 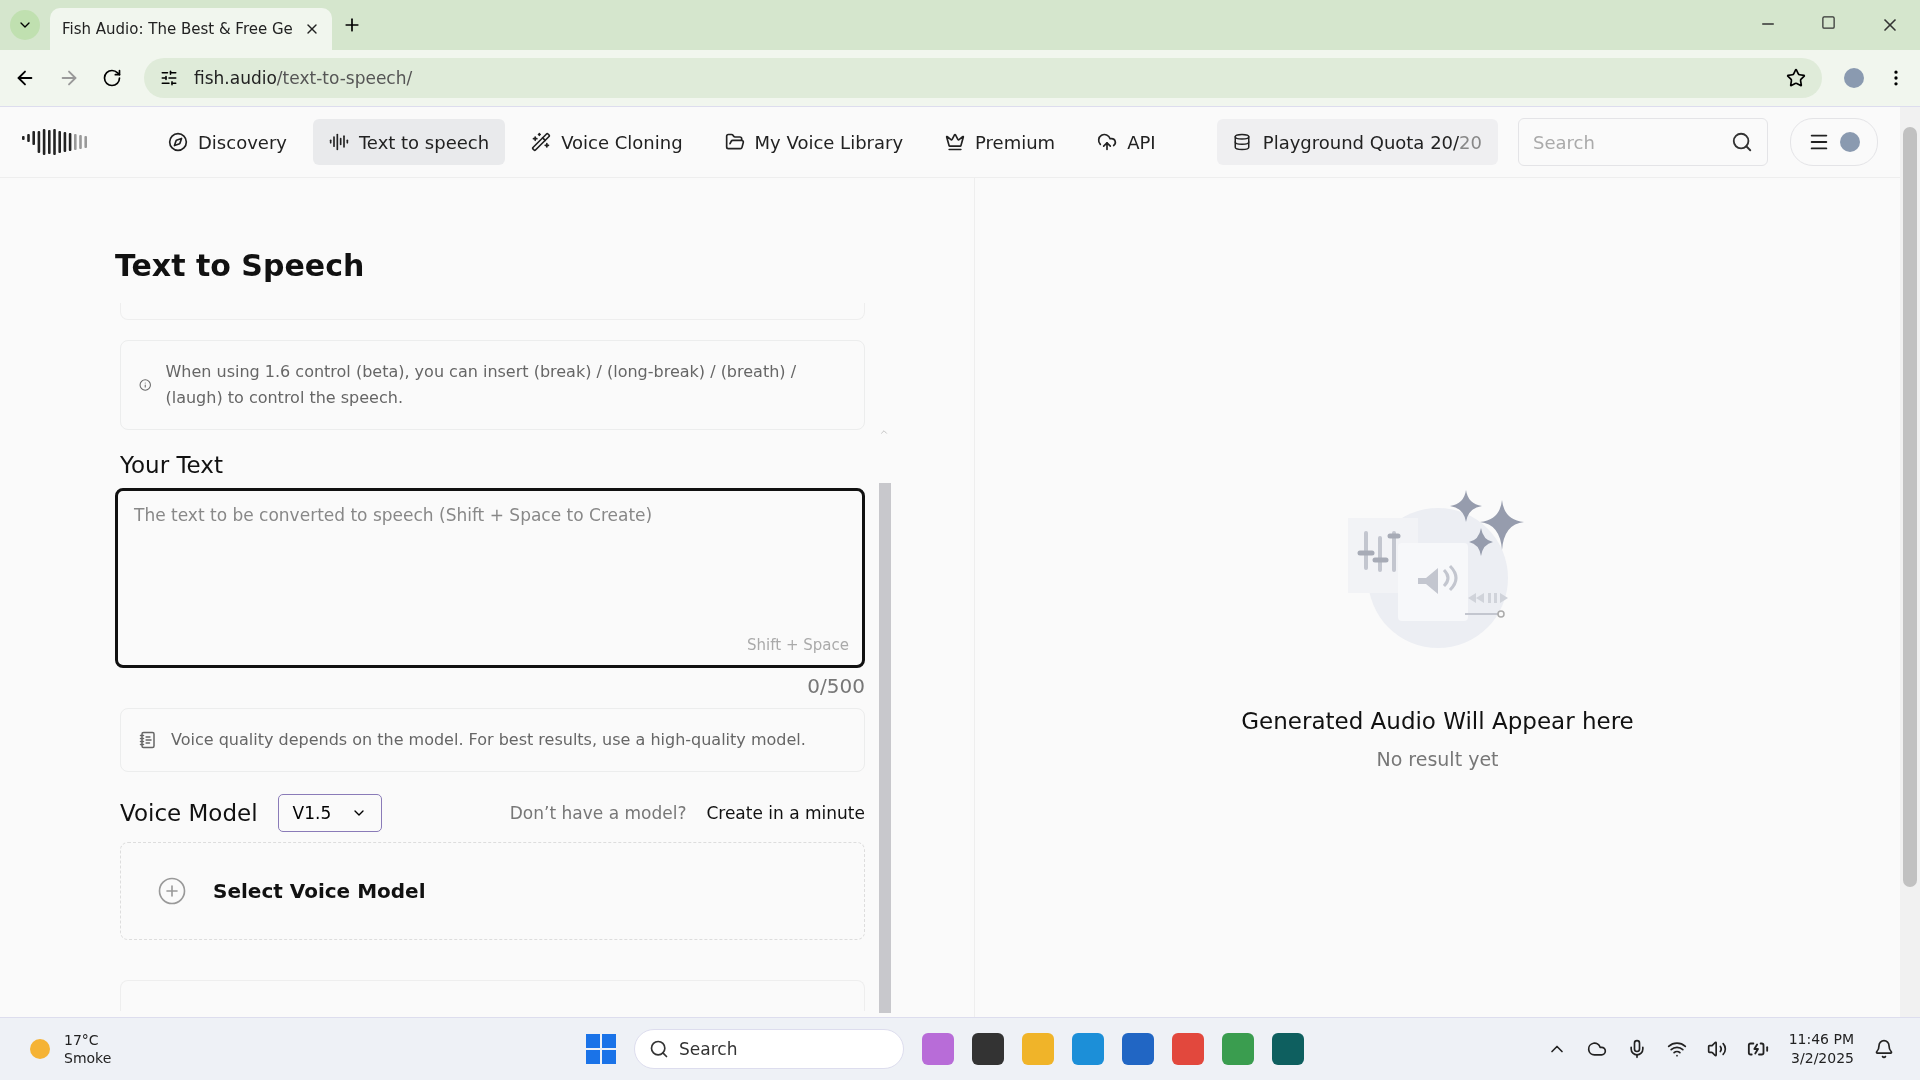 What do you see at coordinates (1437, 721) in the screenshot?
I see `empty-state-title: Generated Audio Will Appear here` at bounding box center [1437, 721].